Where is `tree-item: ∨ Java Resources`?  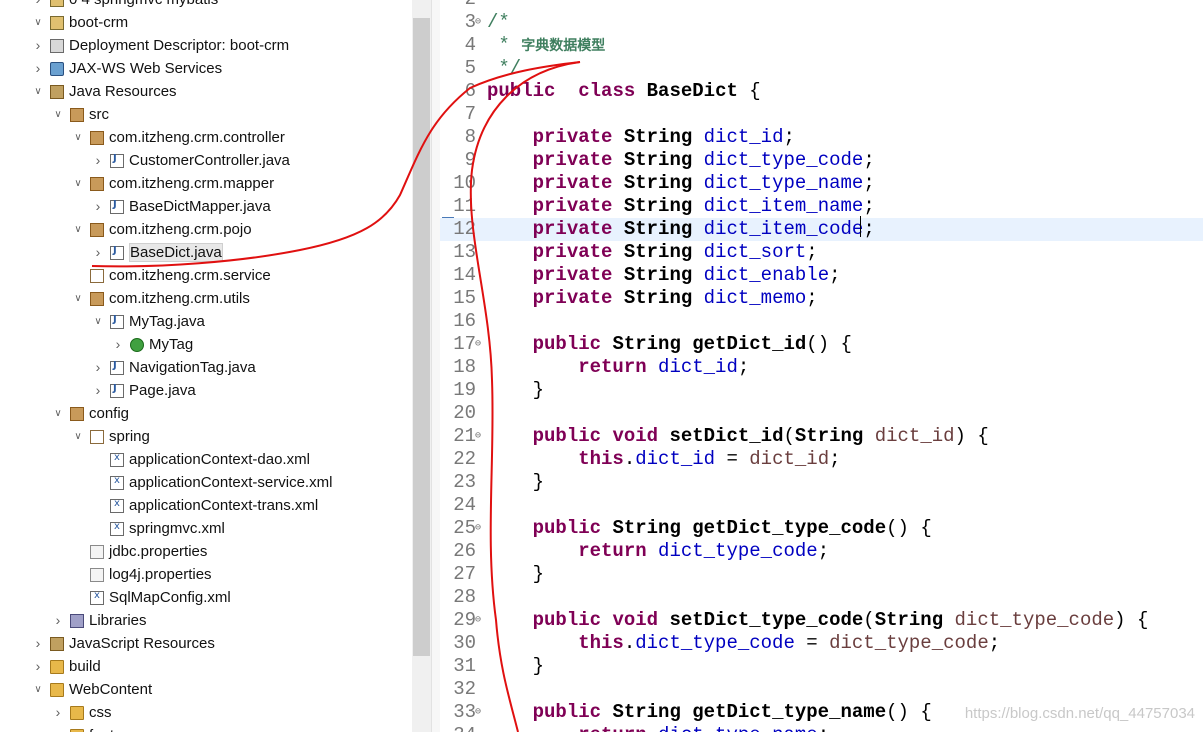 tree-item: ∨ Java Resources is located at coordinates (206, 91).